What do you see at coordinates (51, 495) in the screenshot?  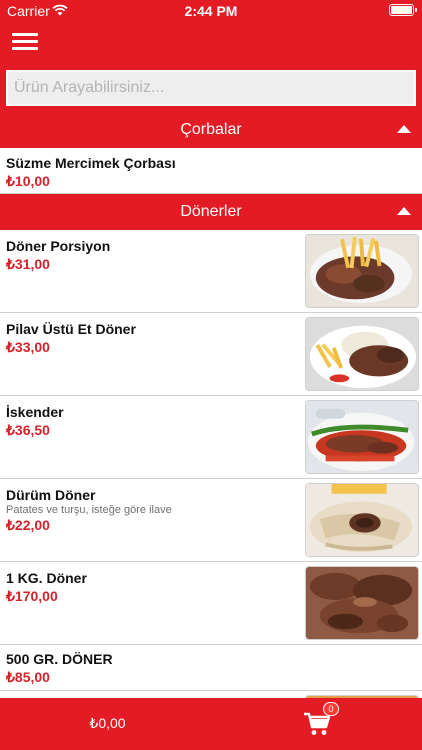 I see `item-name: Dürüm Döner` at bounding box center [51, 495].